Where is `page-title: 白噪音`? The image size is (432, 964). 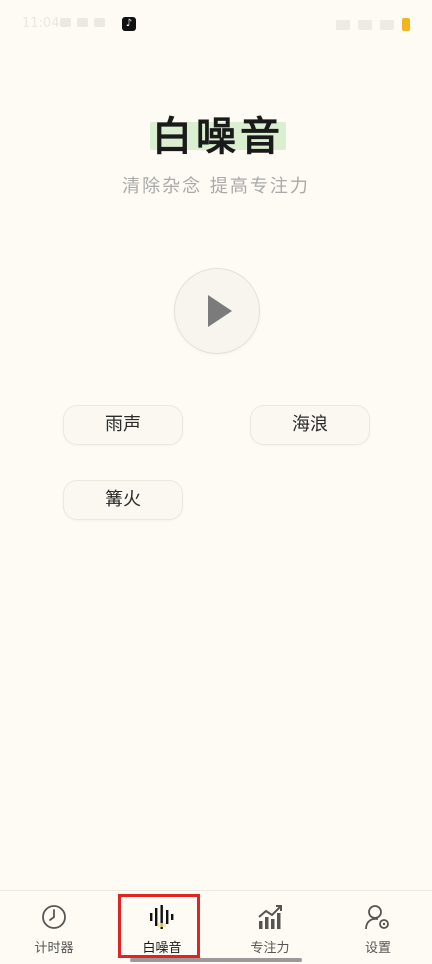 page-title: 白噪音 is located at coordinates (218, 132).